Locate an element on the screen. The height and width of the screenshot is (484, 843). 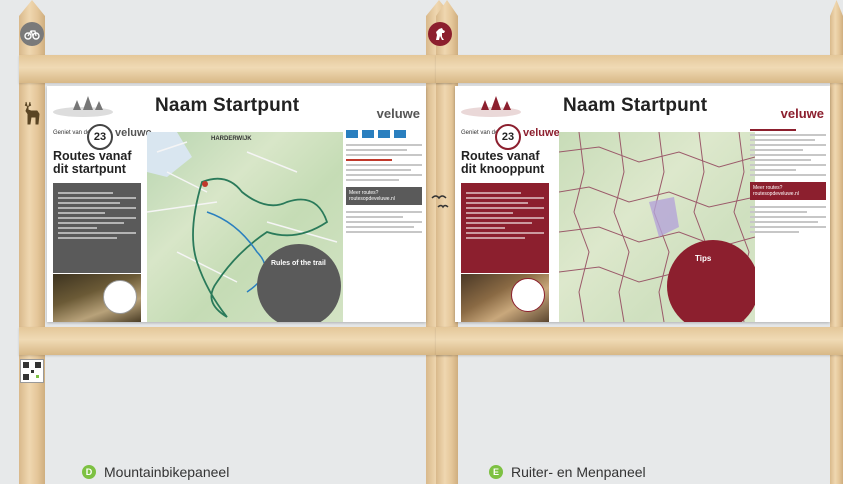
caption-label: Mountainbikepaneel is located at coordinates (167, 472).